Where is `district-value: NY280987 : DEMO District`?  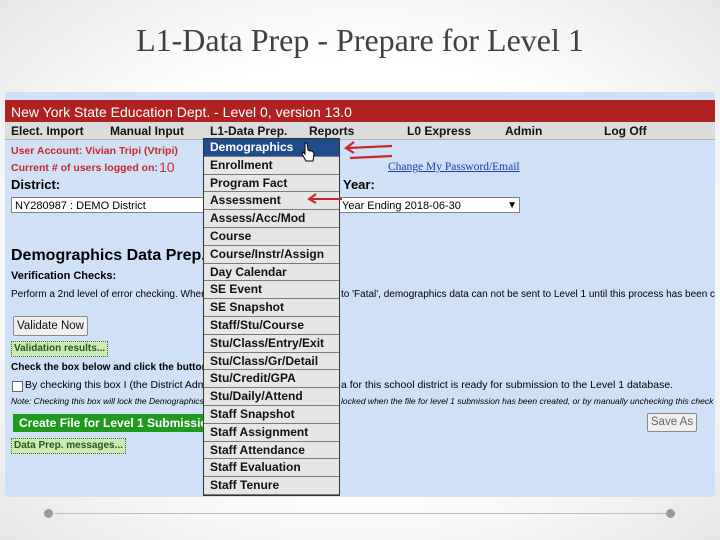
district-value: NY280987 : DEMO District is located at coordinates (80, 206).